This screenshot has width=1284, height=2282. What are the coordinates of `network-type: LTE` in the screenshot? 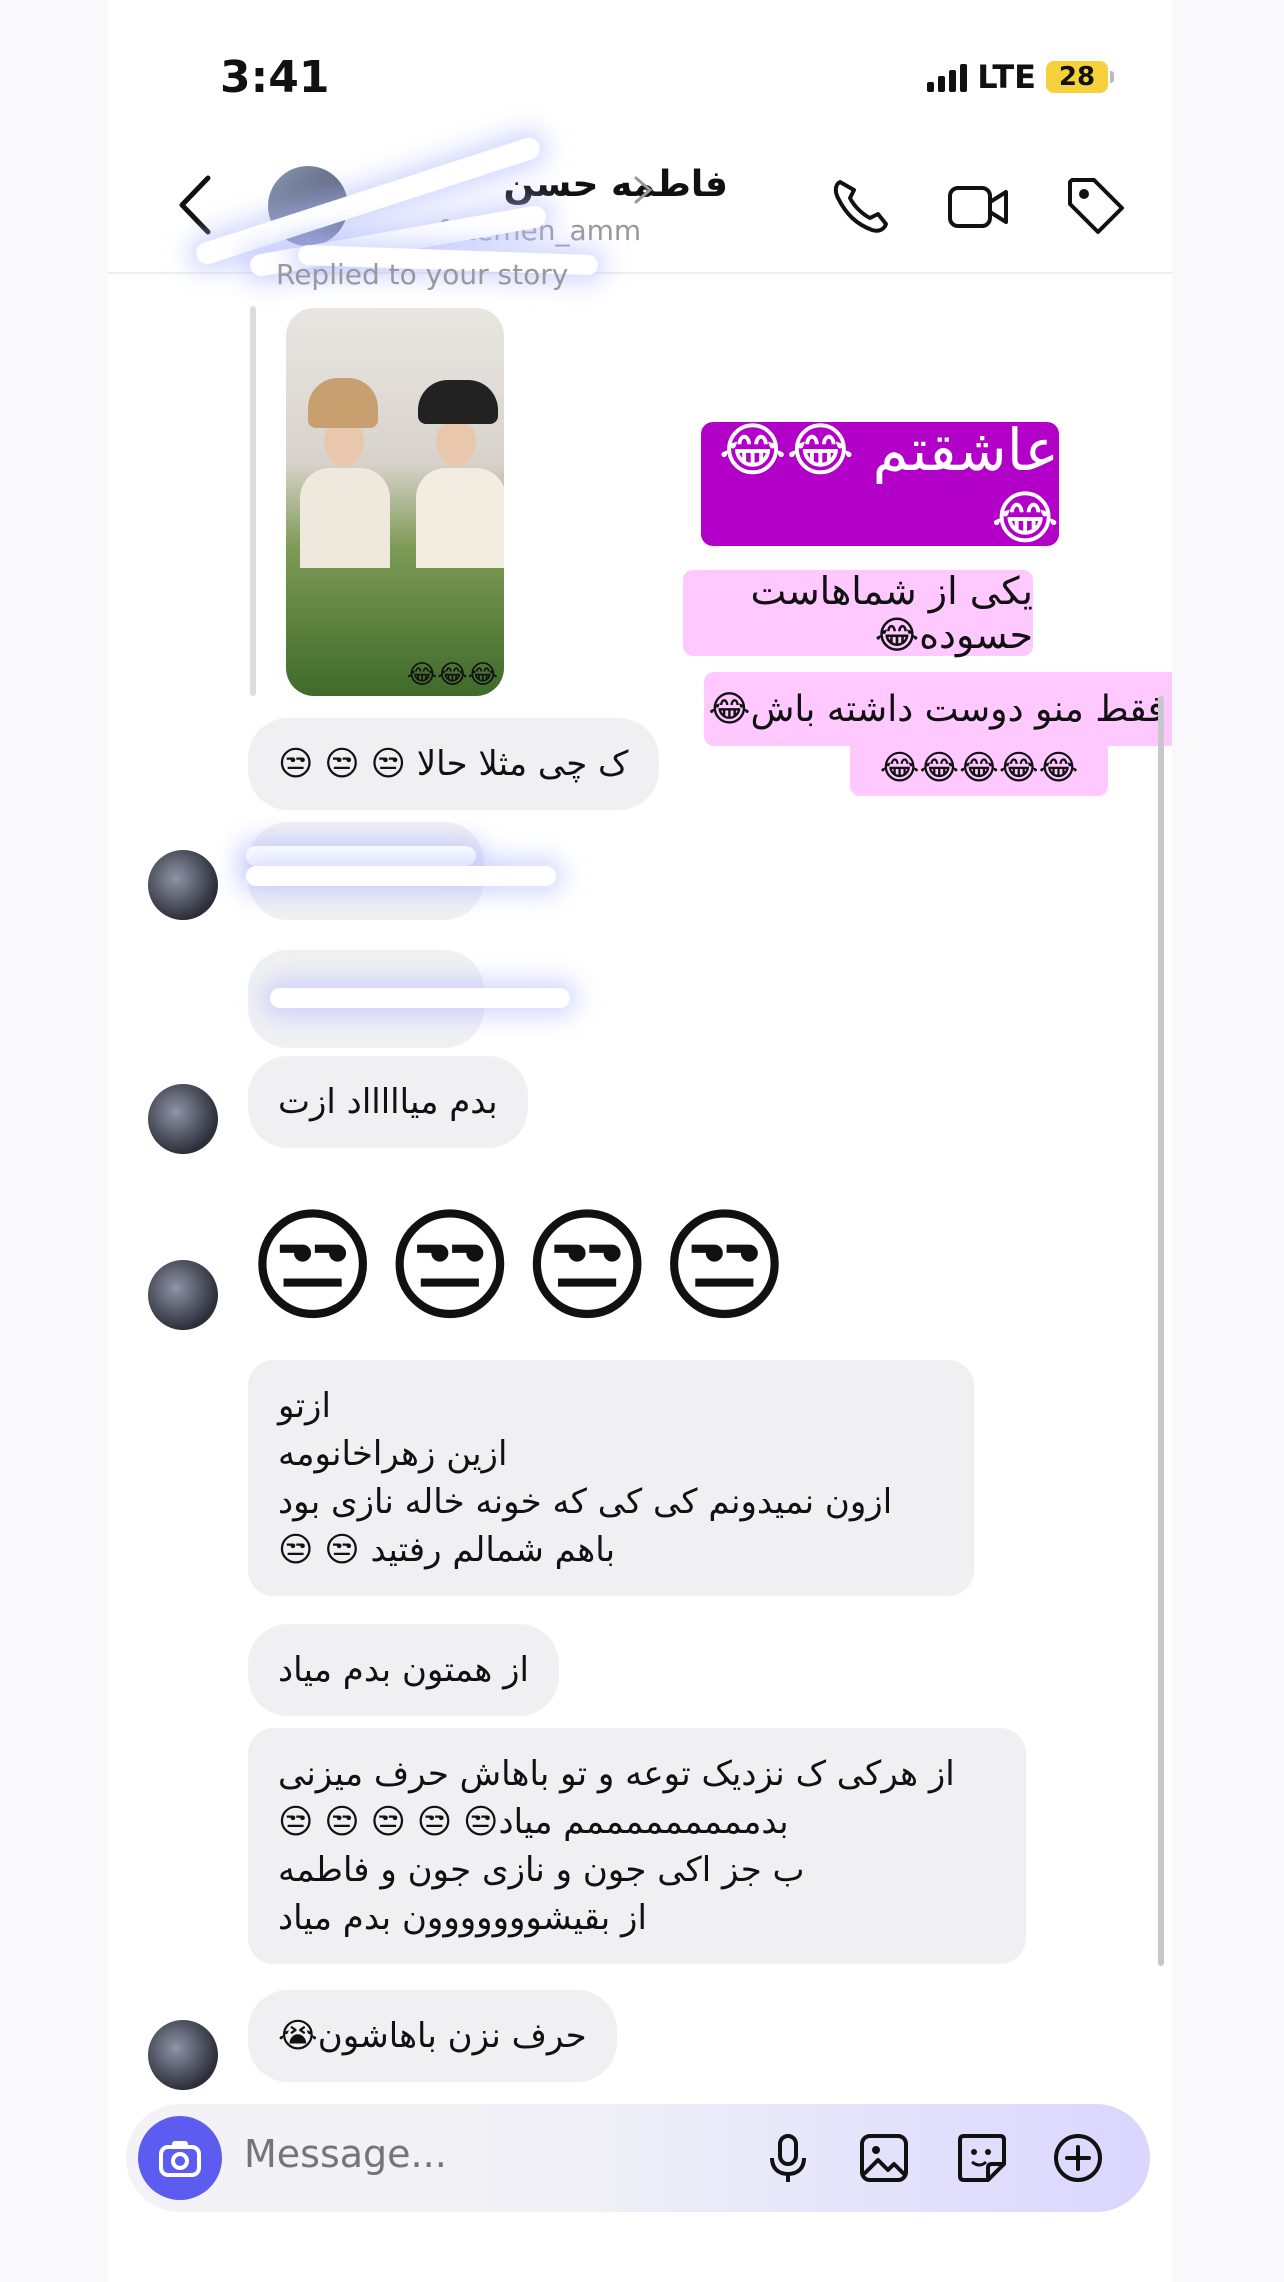 It's located at (1006, 77).